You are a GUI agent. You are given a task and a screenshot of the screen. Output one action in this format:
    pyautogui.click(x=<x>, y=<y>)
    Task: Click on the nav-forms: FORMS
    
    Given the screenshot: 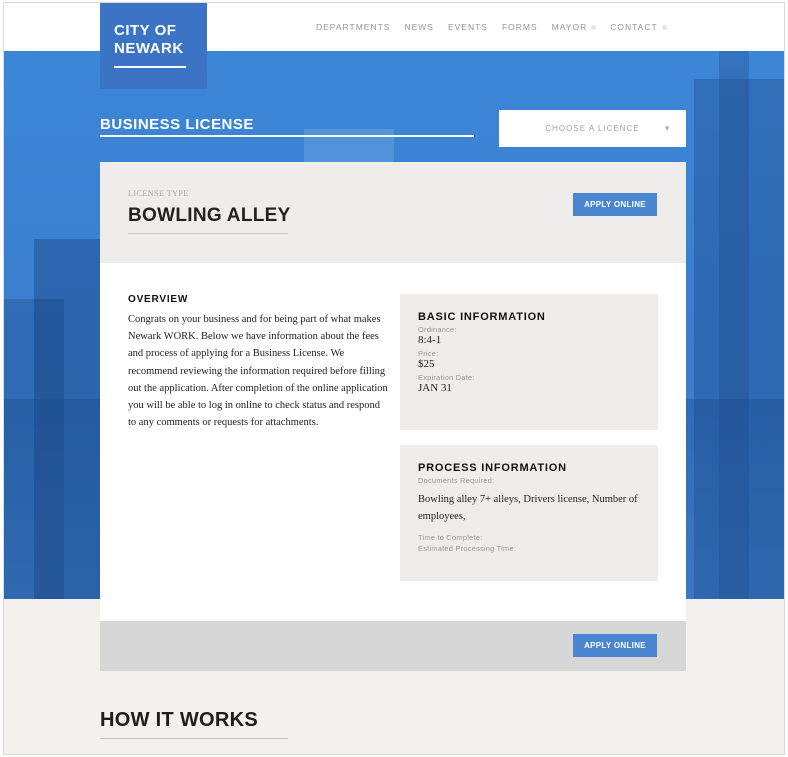 What is the action you would take?
    pyautogui.click(x=520, y=27)
    